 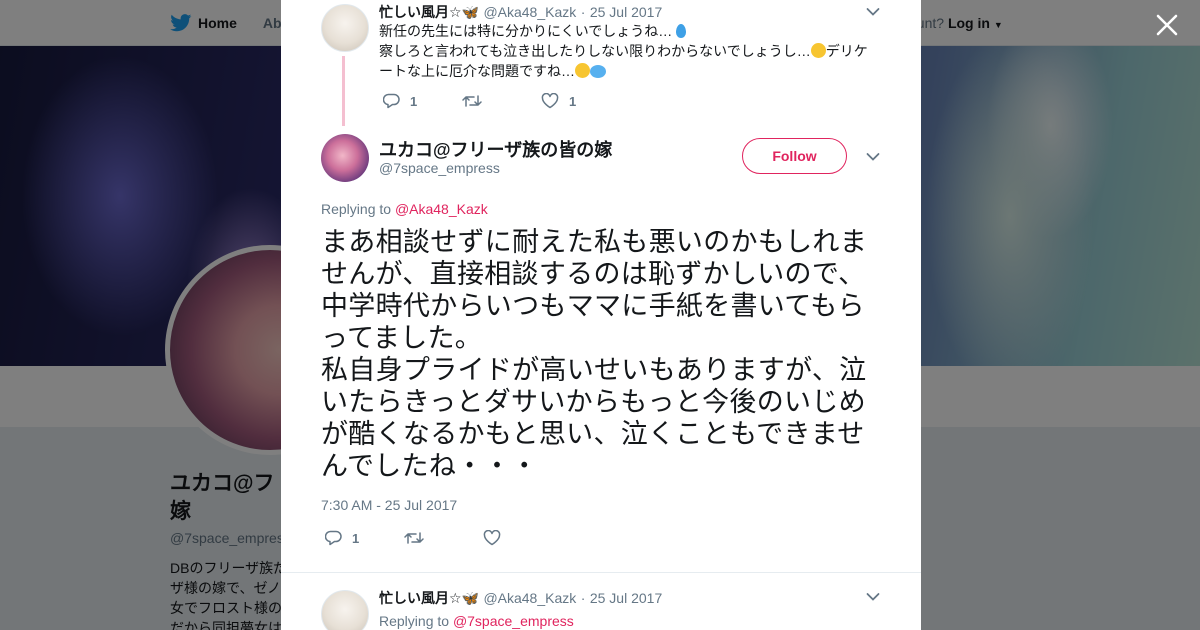 I want to click on droplet-emoji, so click(x=681, y=31).